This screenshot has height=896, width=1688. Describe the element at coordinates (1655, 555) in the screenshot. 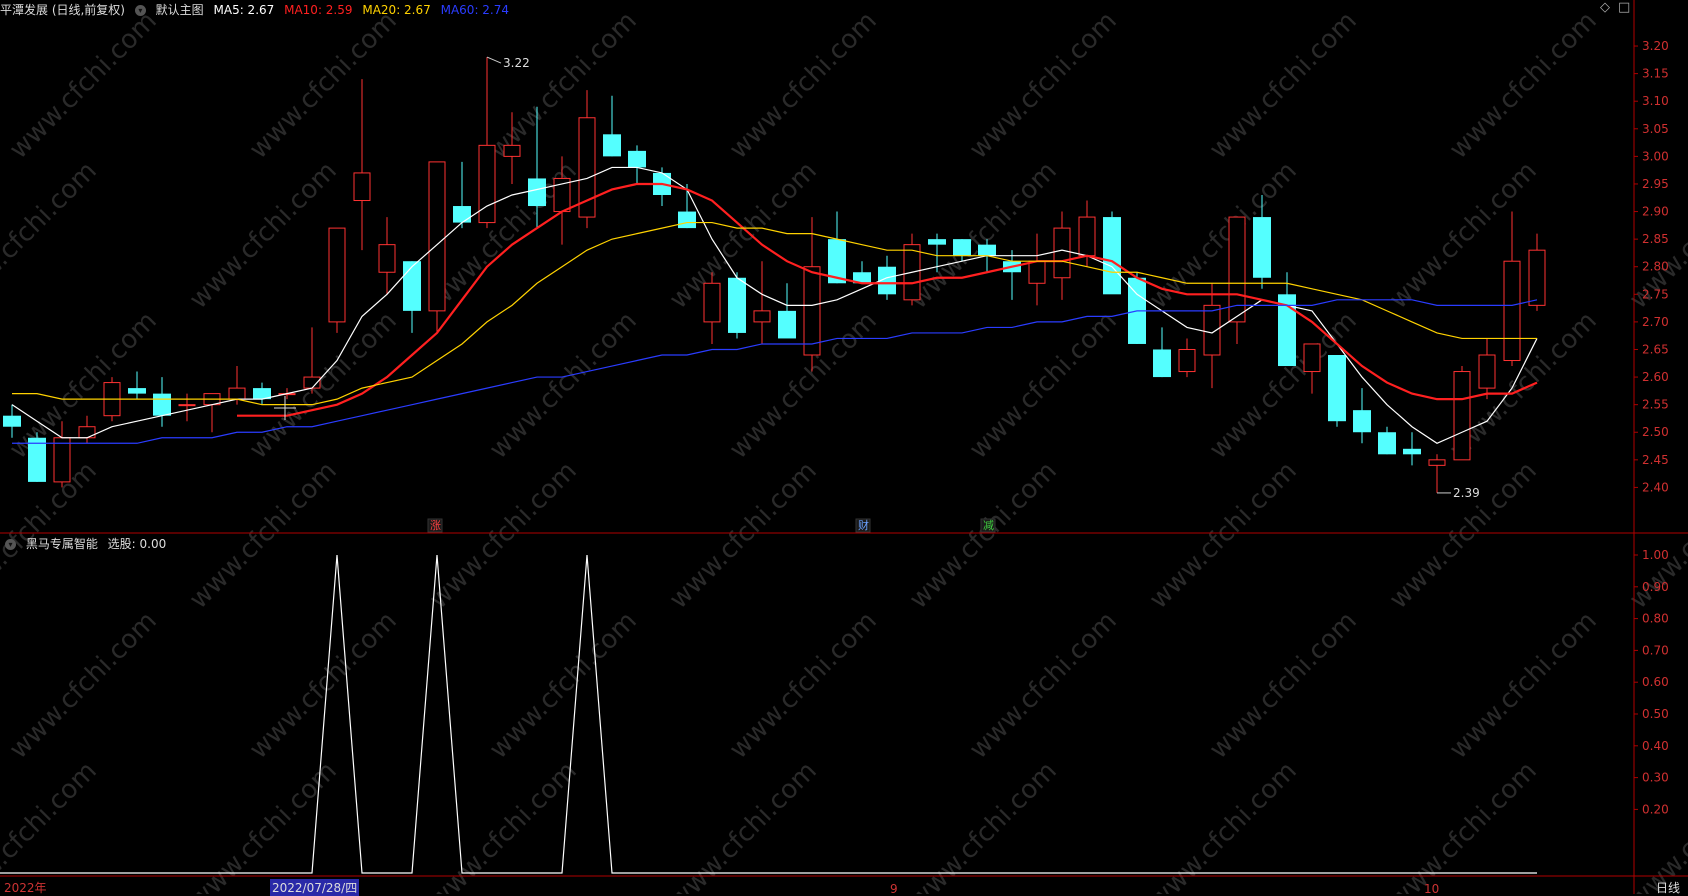

I see `indicator-tick-label: 1.00` at that location.